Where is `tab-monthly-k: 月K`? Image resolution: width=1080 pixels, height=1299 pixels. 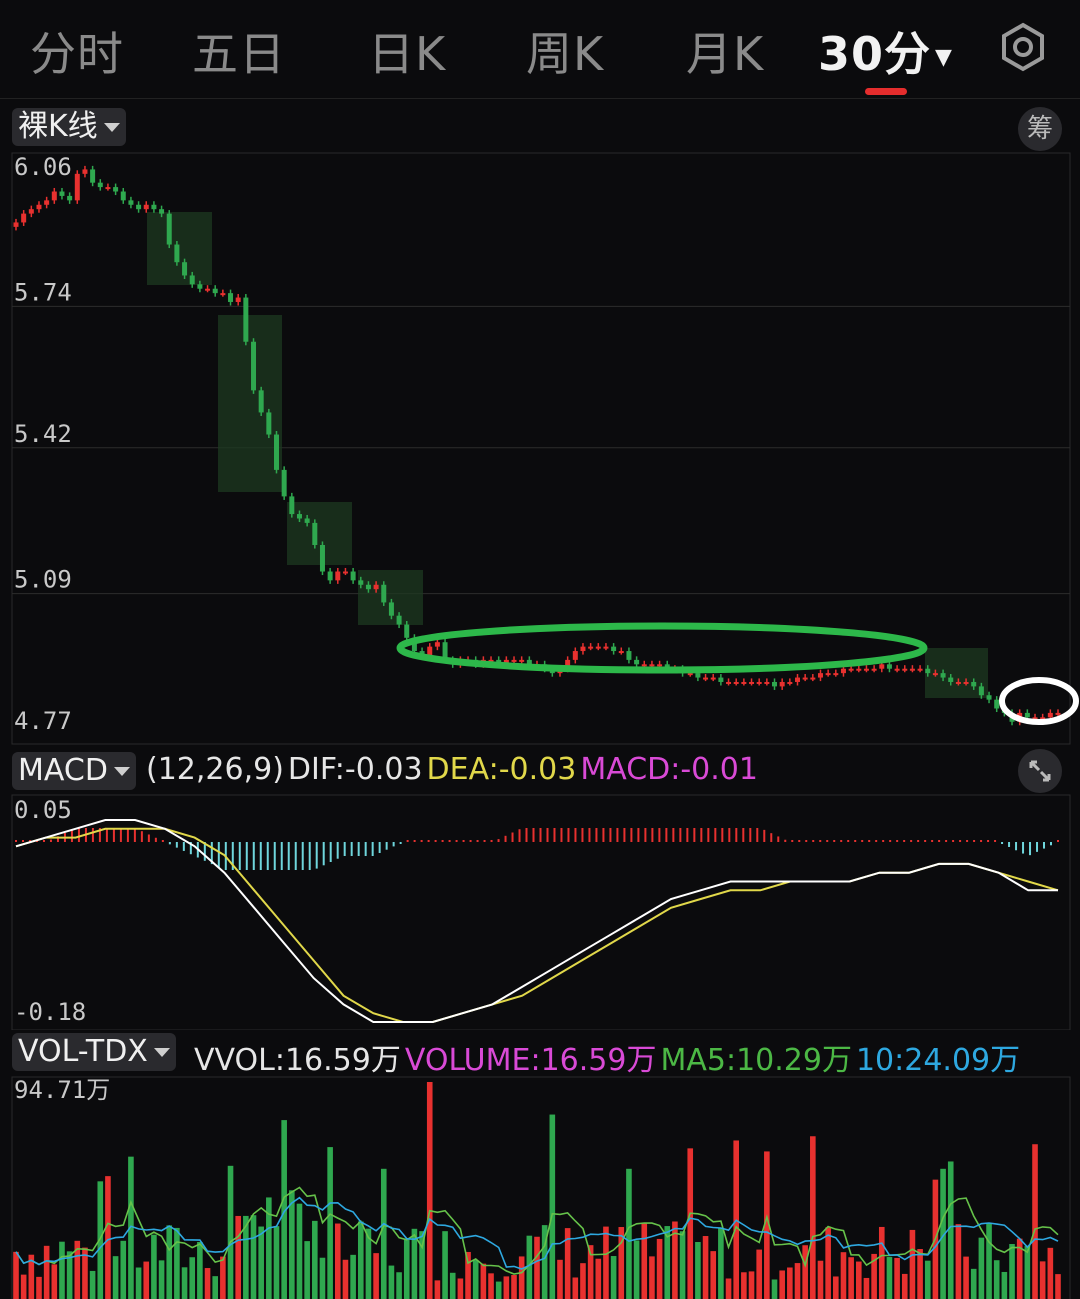
tab-monthly-k: 月K is located at coordinates (725, 51).